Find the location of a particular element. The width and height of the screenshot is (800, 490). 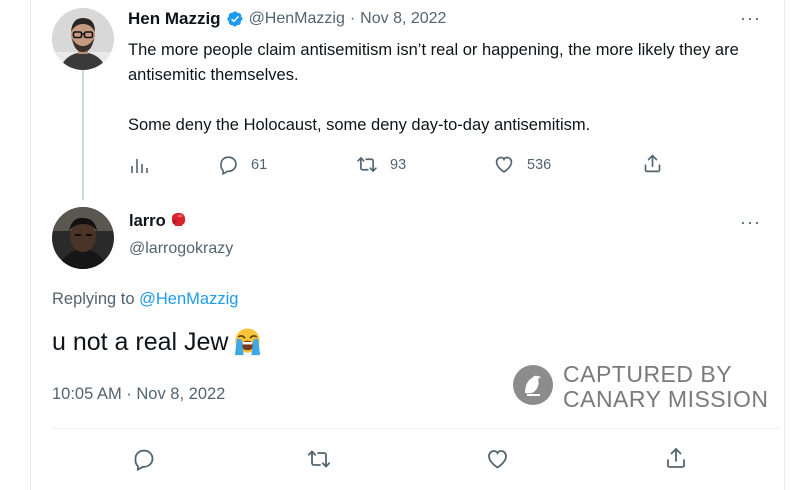

like-button: 536 is located at coordinates (522, 164).